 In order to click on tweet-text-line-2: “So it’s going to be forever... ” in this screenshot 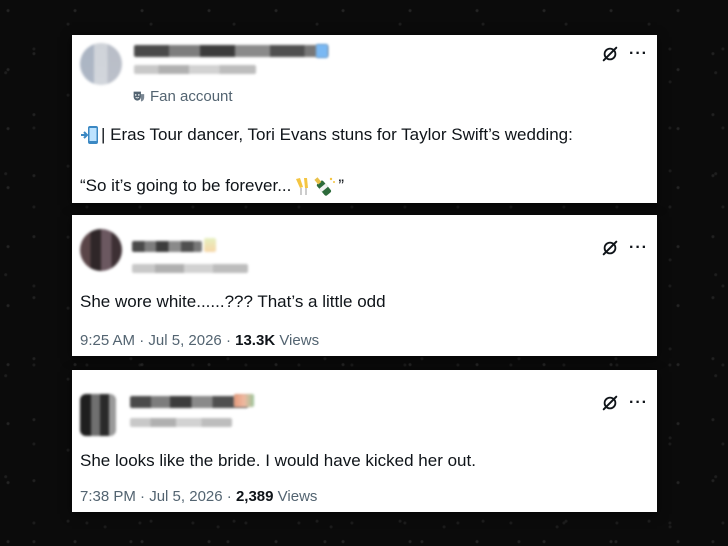, I will do `click(363, 186)`.